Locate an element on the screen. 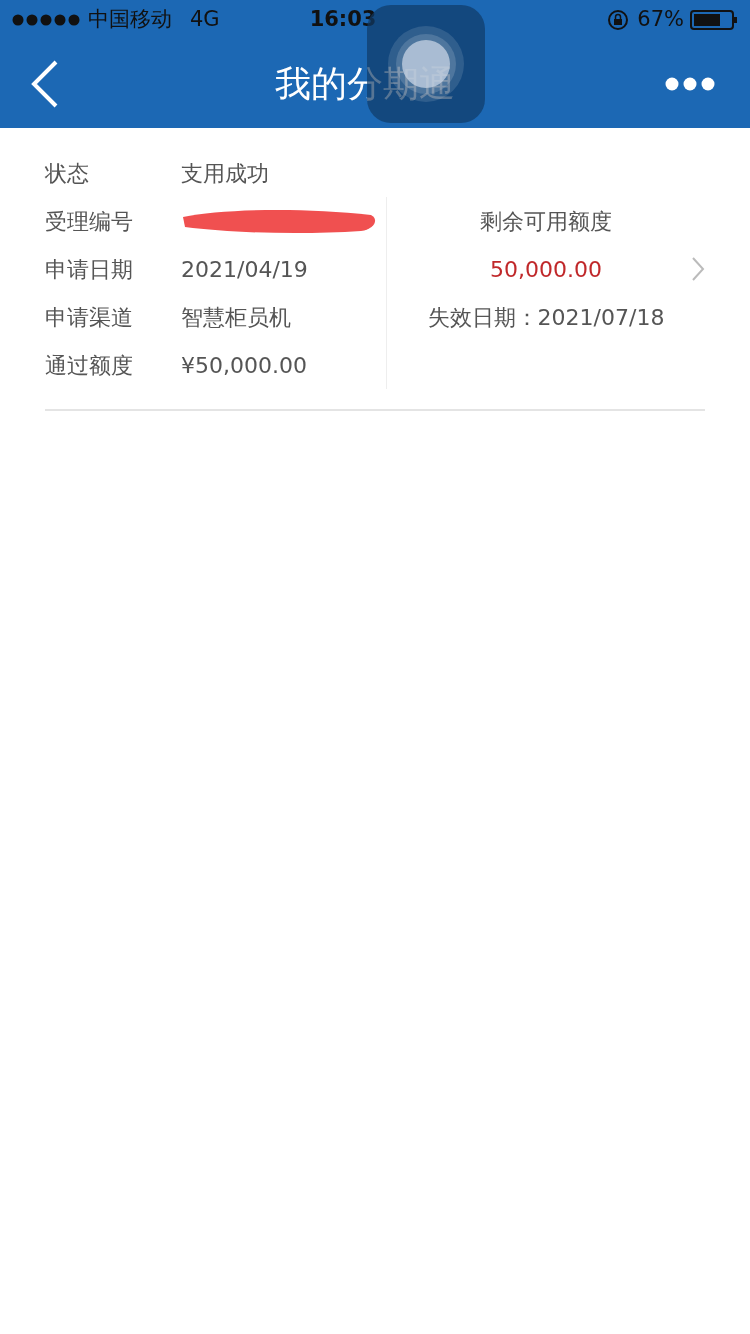 The width and height of the screenshot is (750, 1334). field-value: 支用成功 is located at coordinates (225, 173).